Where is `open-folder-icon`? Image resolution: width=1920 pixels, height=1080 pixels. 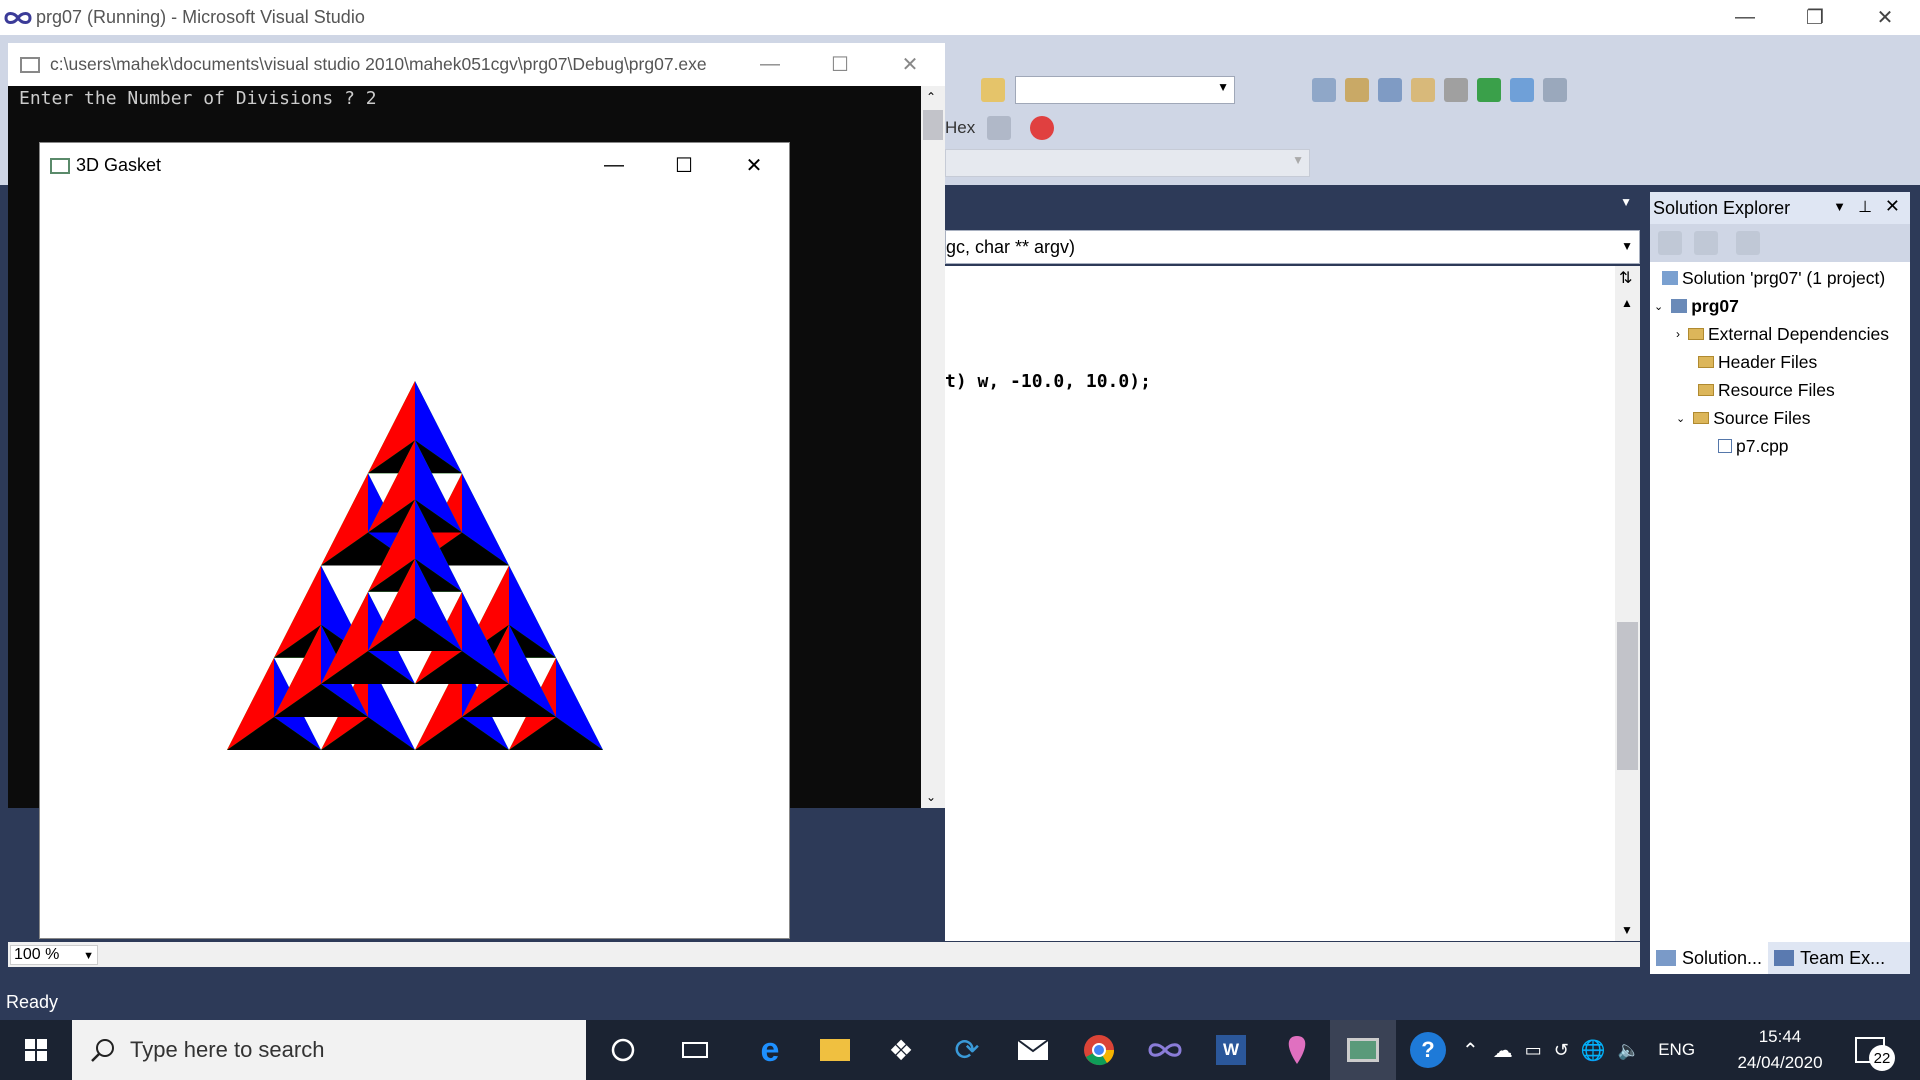 open-folder-icon is located at coordinates (993, 90).